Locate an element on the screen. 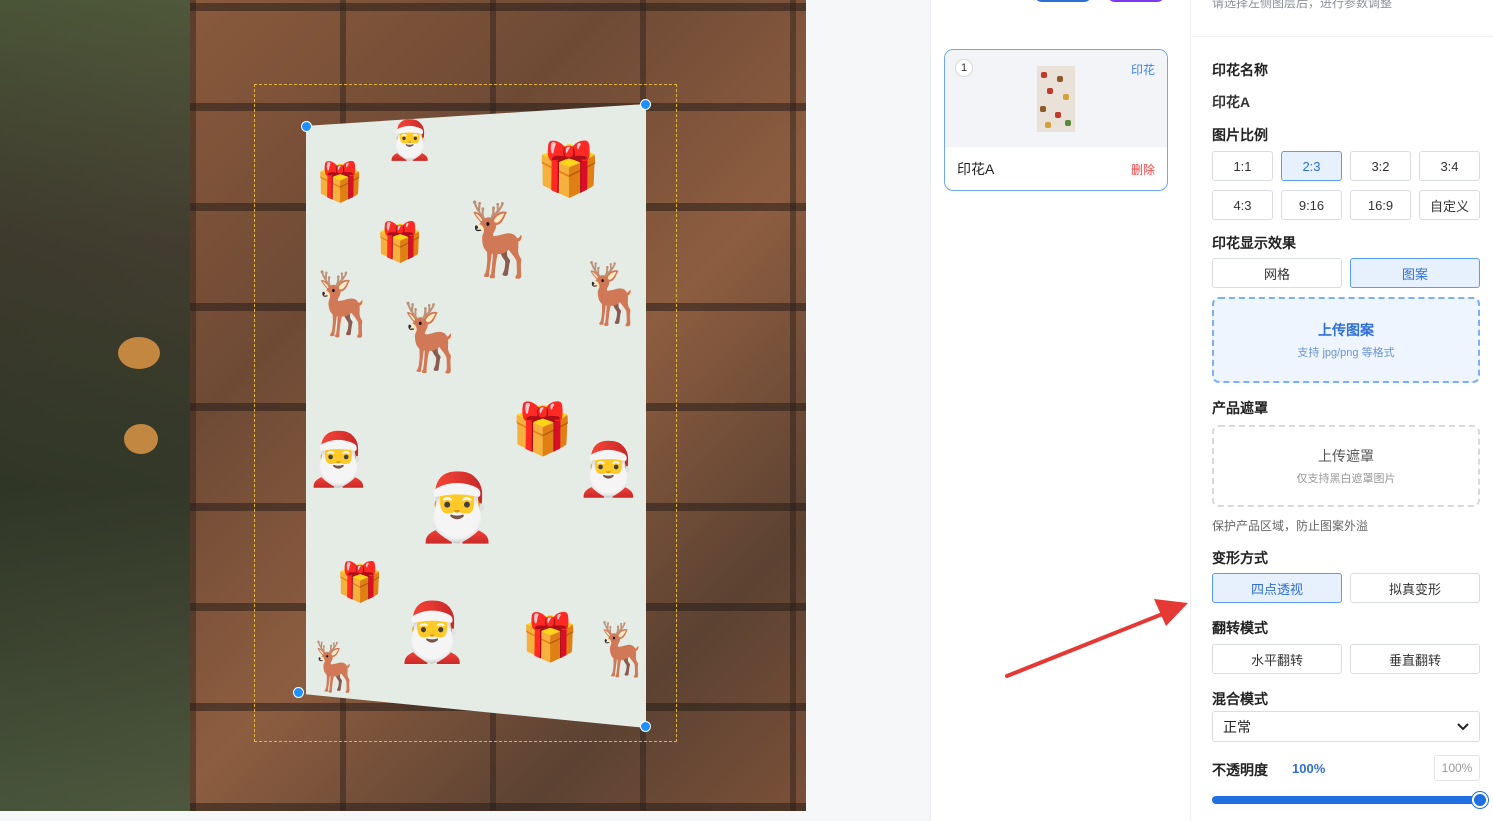 This screenshot has width=1493, height=821. panel-hint: 请选择左侧图层后，进行参数调整 is located at coordinates (1302, 5).